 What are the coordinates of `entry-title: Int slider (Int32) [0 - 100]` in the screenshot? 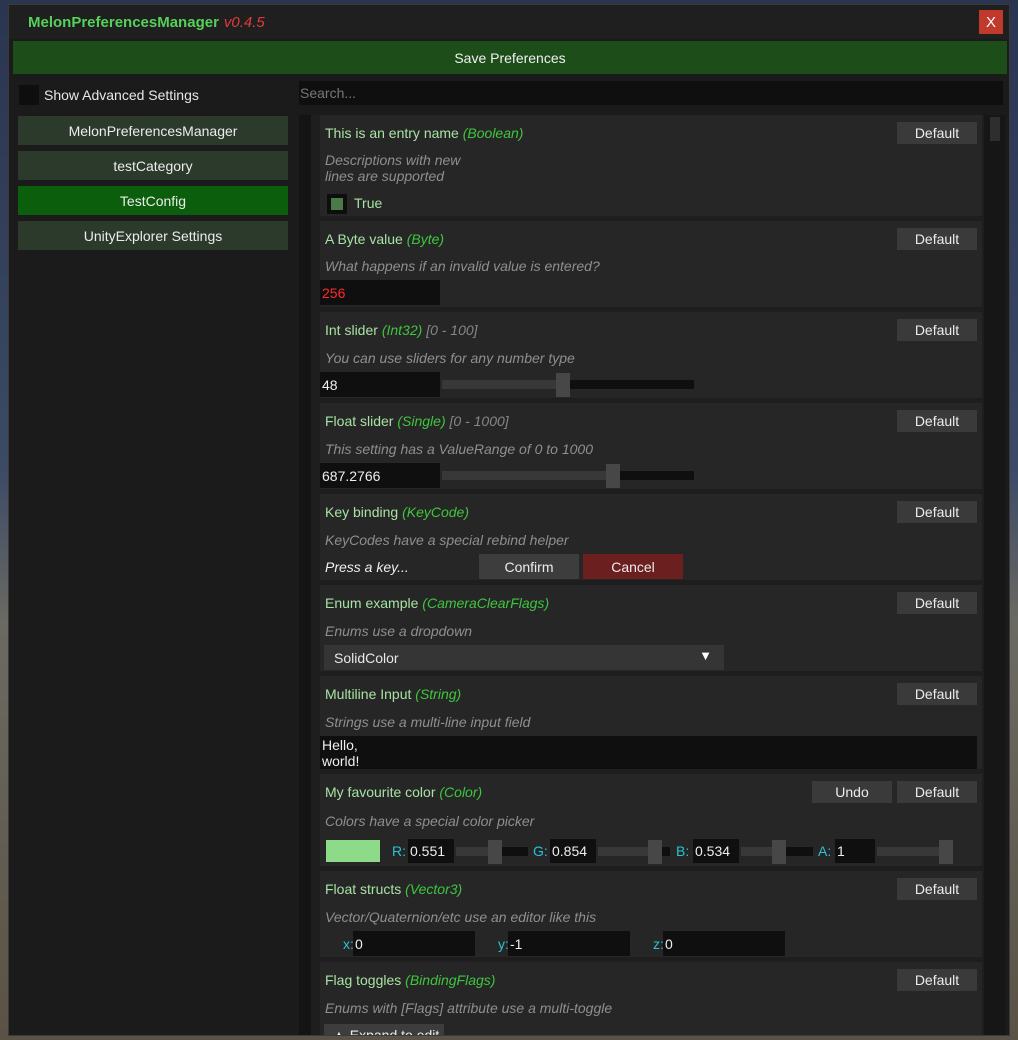 It's located at (401, 330).